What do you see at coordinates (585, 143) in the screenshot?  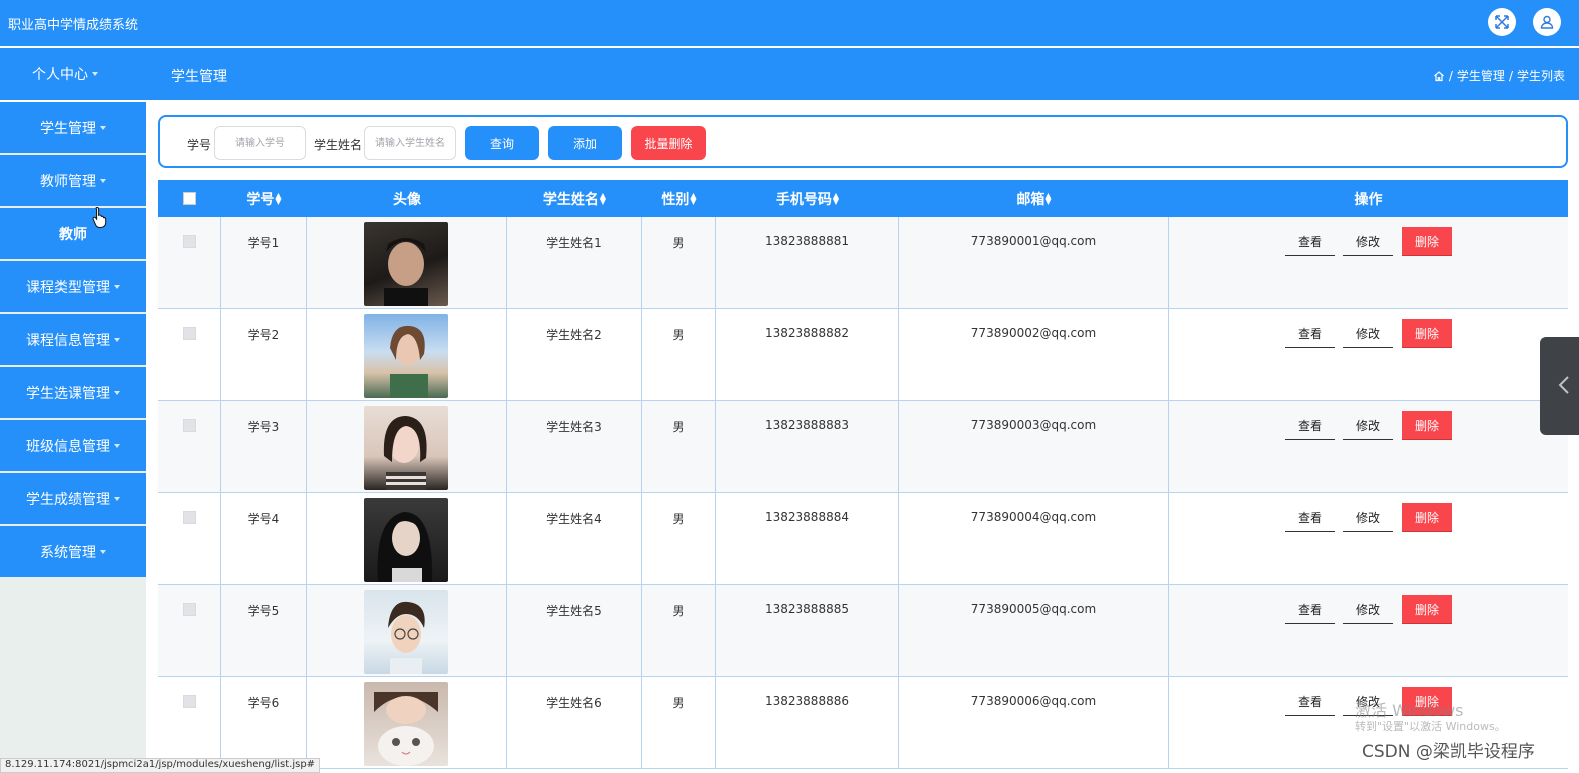 I see `add-button: 添加` at bounding box center [585, 143].